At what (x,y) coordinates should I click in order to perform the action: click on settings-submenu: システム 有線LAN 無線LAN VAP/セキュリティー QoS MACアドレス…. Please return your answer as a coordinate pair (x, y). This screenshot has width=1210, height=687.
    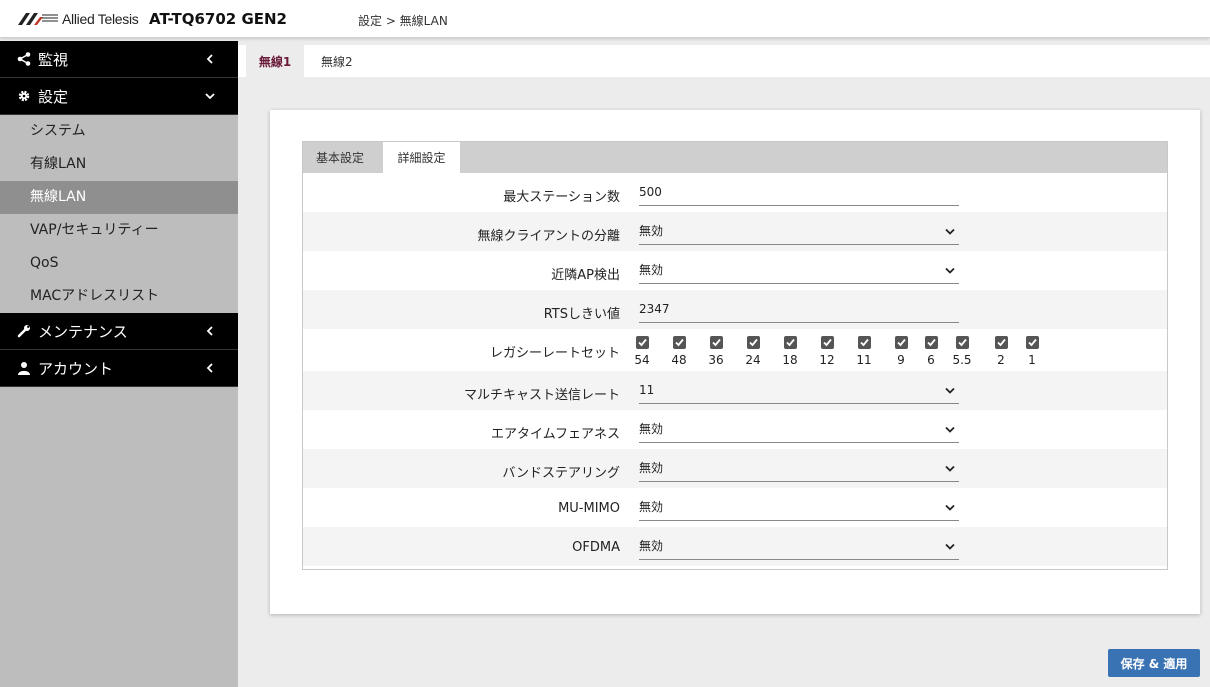
    Looking at the image, I should click on (119, 214).